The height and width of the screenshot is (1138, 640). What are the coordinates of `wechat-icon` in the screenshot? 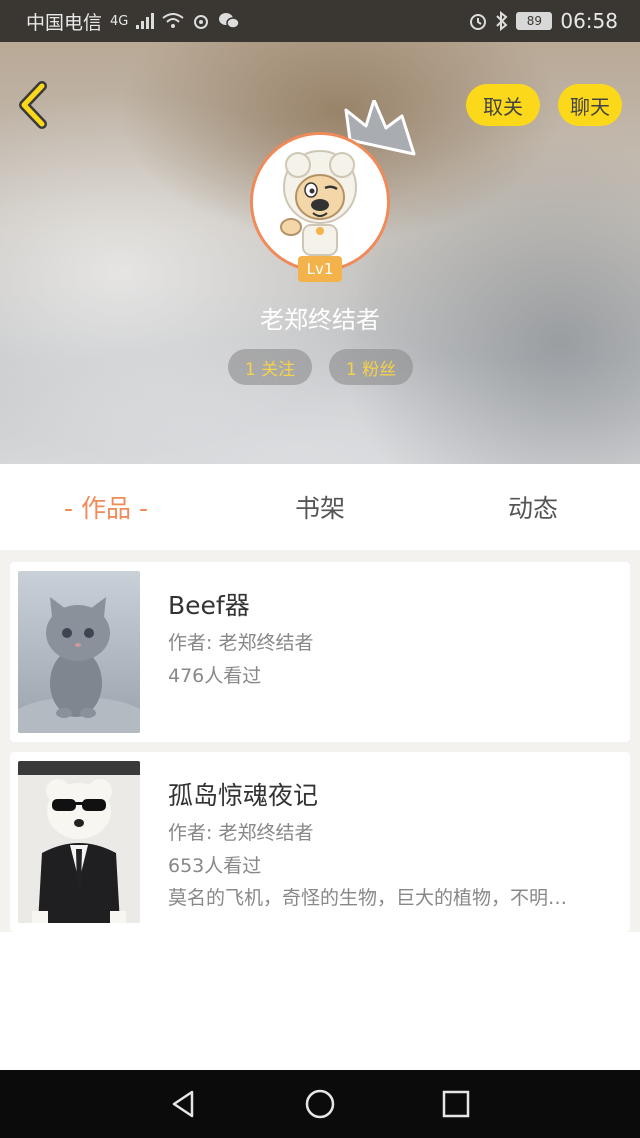 It's located at (230, 21).